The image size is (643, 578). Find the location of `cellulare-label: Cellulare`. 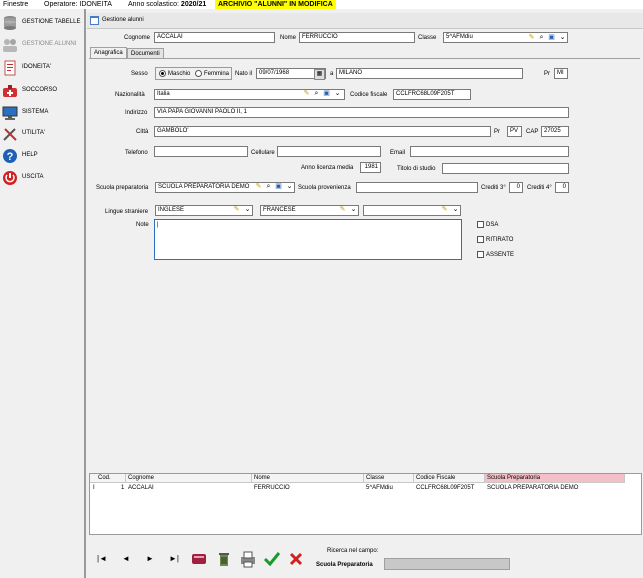

cellulare-label: Cellulare is located at coordinates (263, 153).